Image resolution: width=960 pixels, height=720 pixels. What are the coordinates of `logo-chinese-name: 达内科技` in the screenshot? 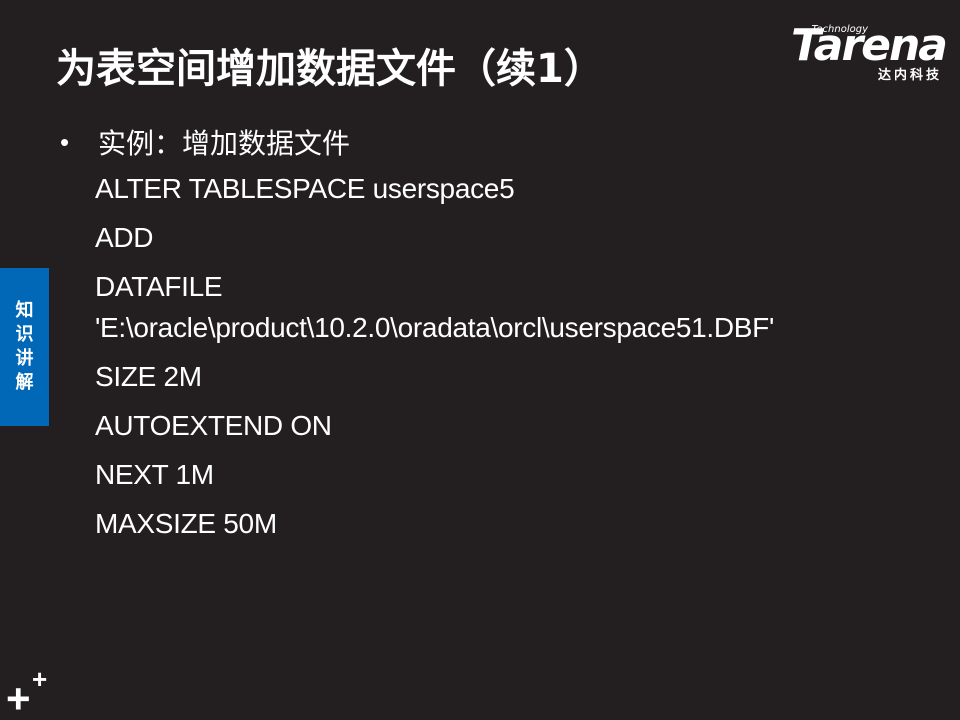 It's located at (909, 75).